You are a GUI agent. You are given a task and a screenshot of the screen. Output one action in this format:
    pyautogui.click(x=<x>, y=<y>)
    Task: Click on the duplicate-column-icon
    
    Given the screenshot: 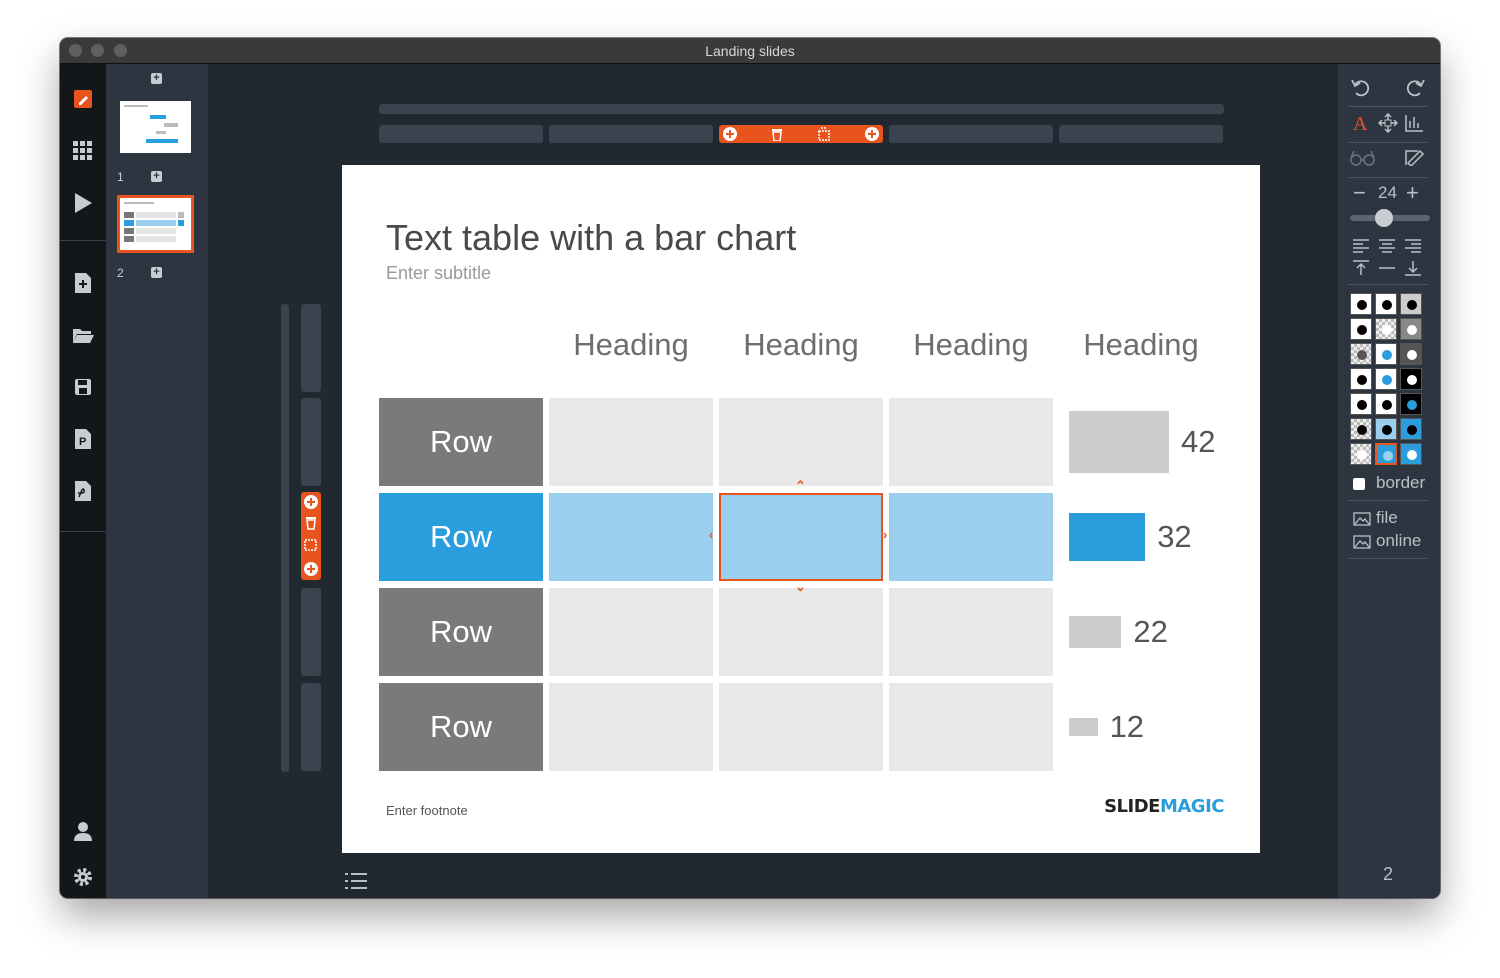 What is the action you would take?
    pyautogui.click(x=824, y=134)
    